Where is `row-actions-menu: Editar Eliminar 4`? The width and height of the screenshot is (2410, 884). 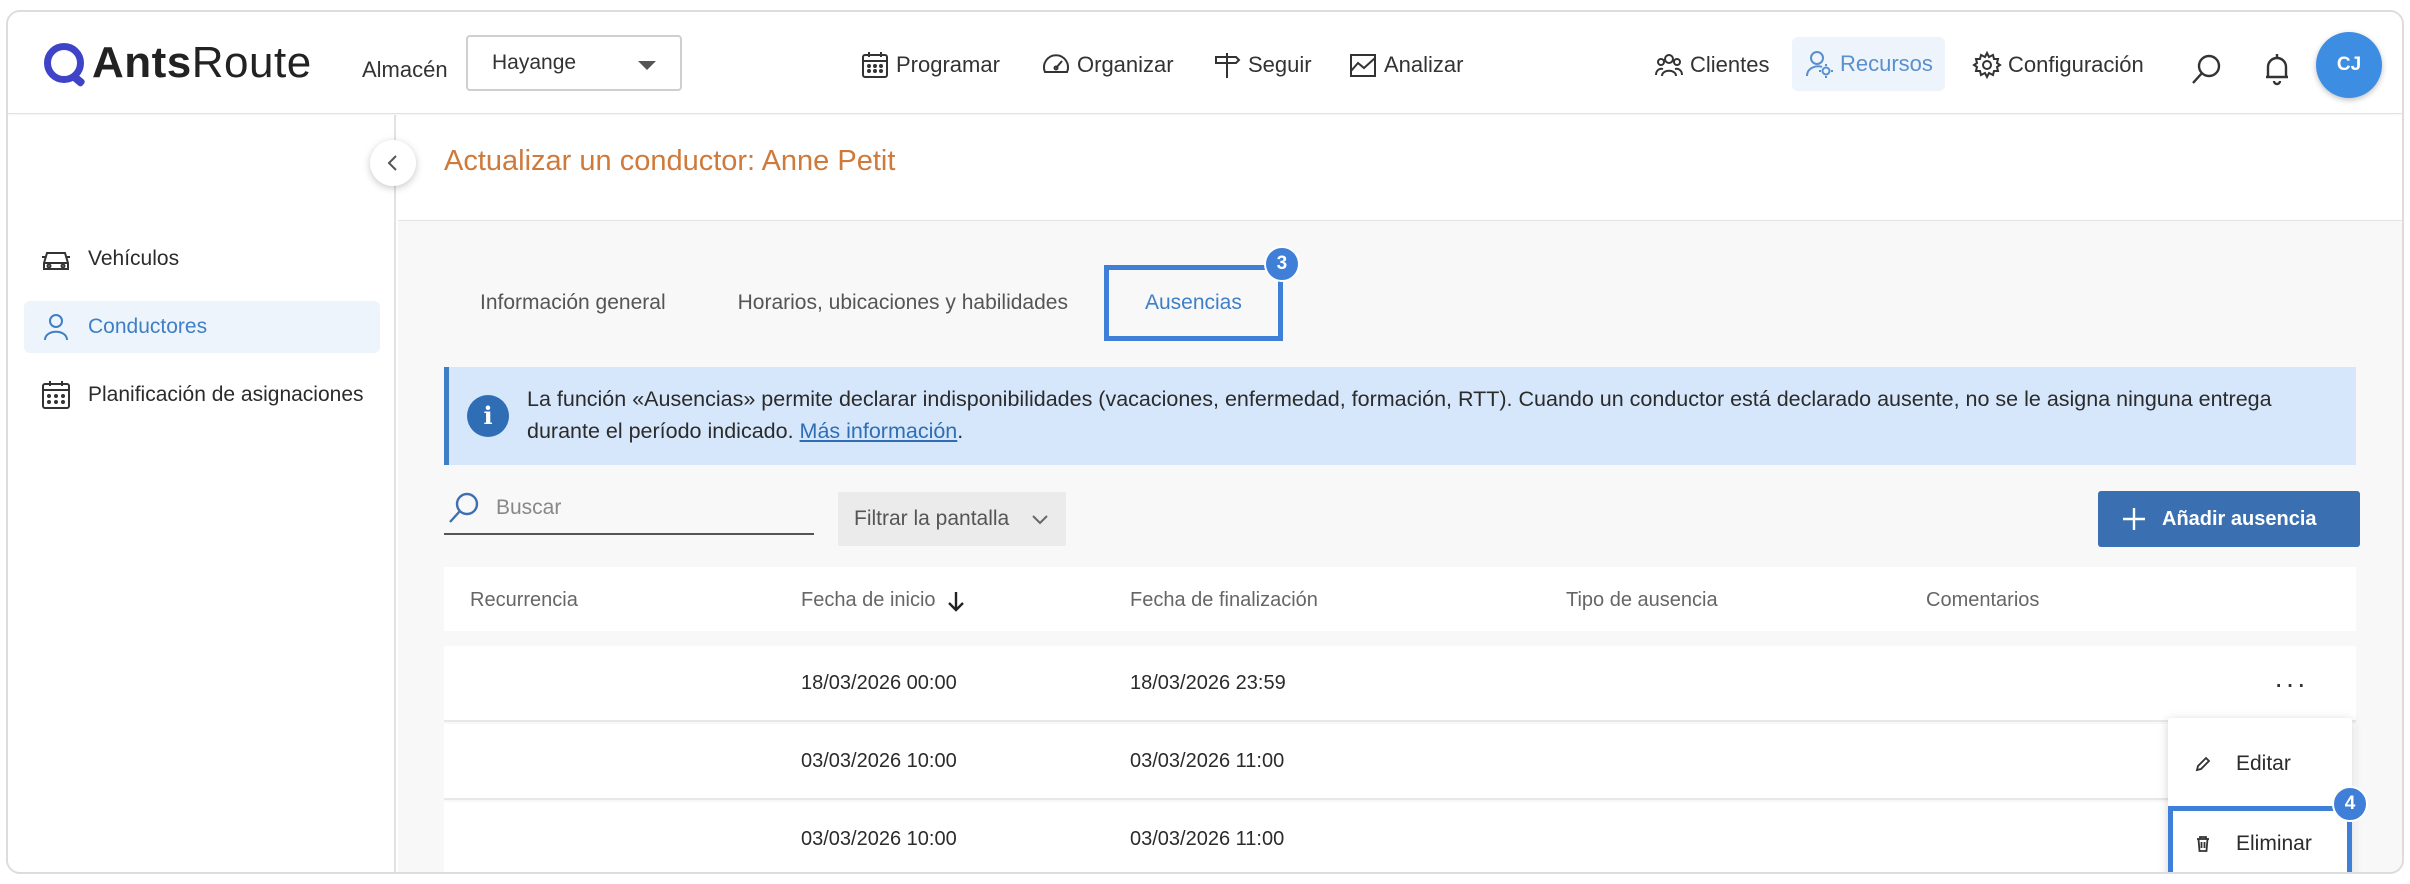 row-actions-menu: Editar Eliminar 4 is located at coordinates (2268, 795).